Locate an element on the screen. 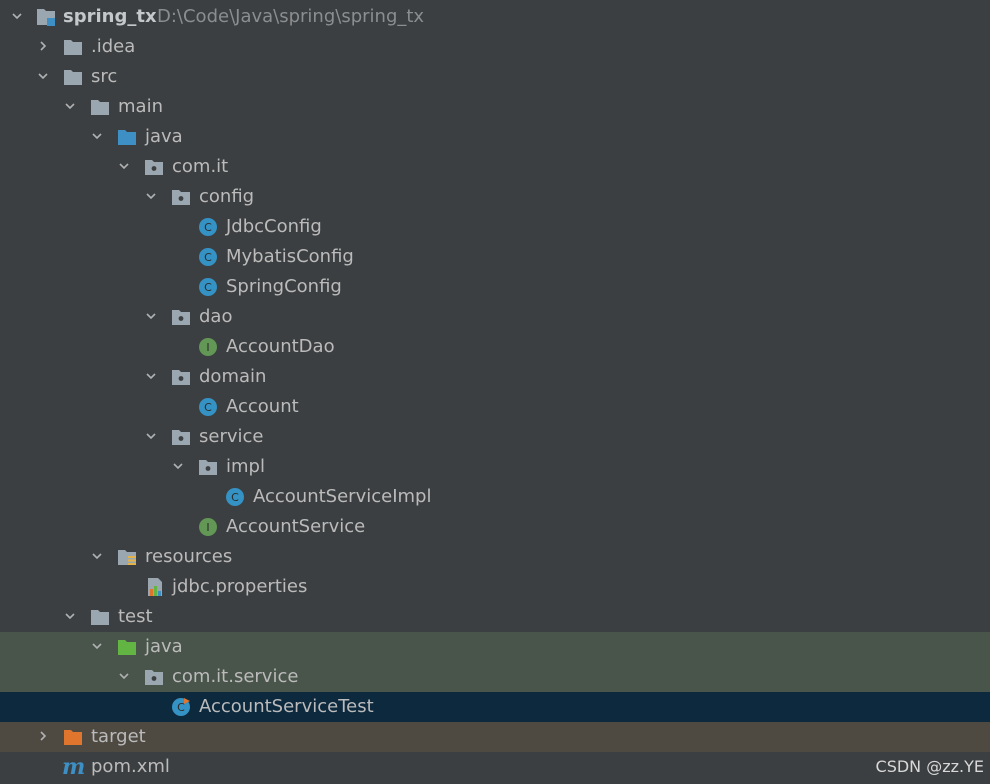 The height and width of the screenshot is (784, 990). excluded-folder-icon is located at coordinates (73, 737).